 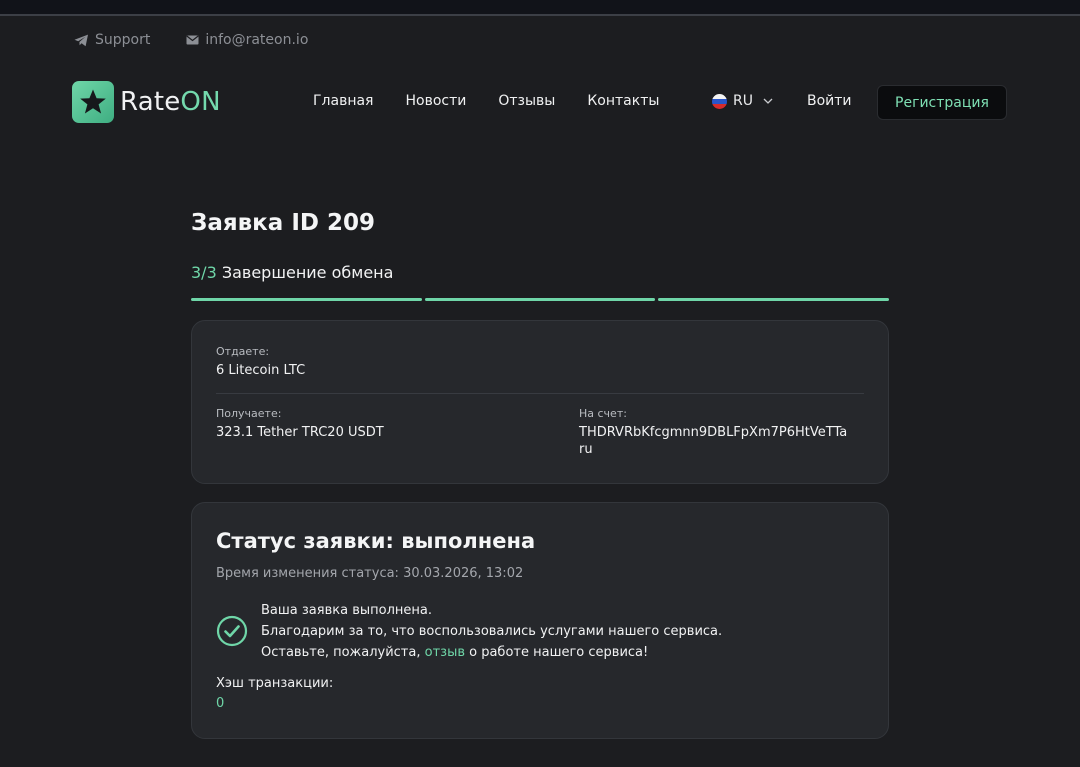 I want to click on login-link: Войти, so click(x=829, y=101).